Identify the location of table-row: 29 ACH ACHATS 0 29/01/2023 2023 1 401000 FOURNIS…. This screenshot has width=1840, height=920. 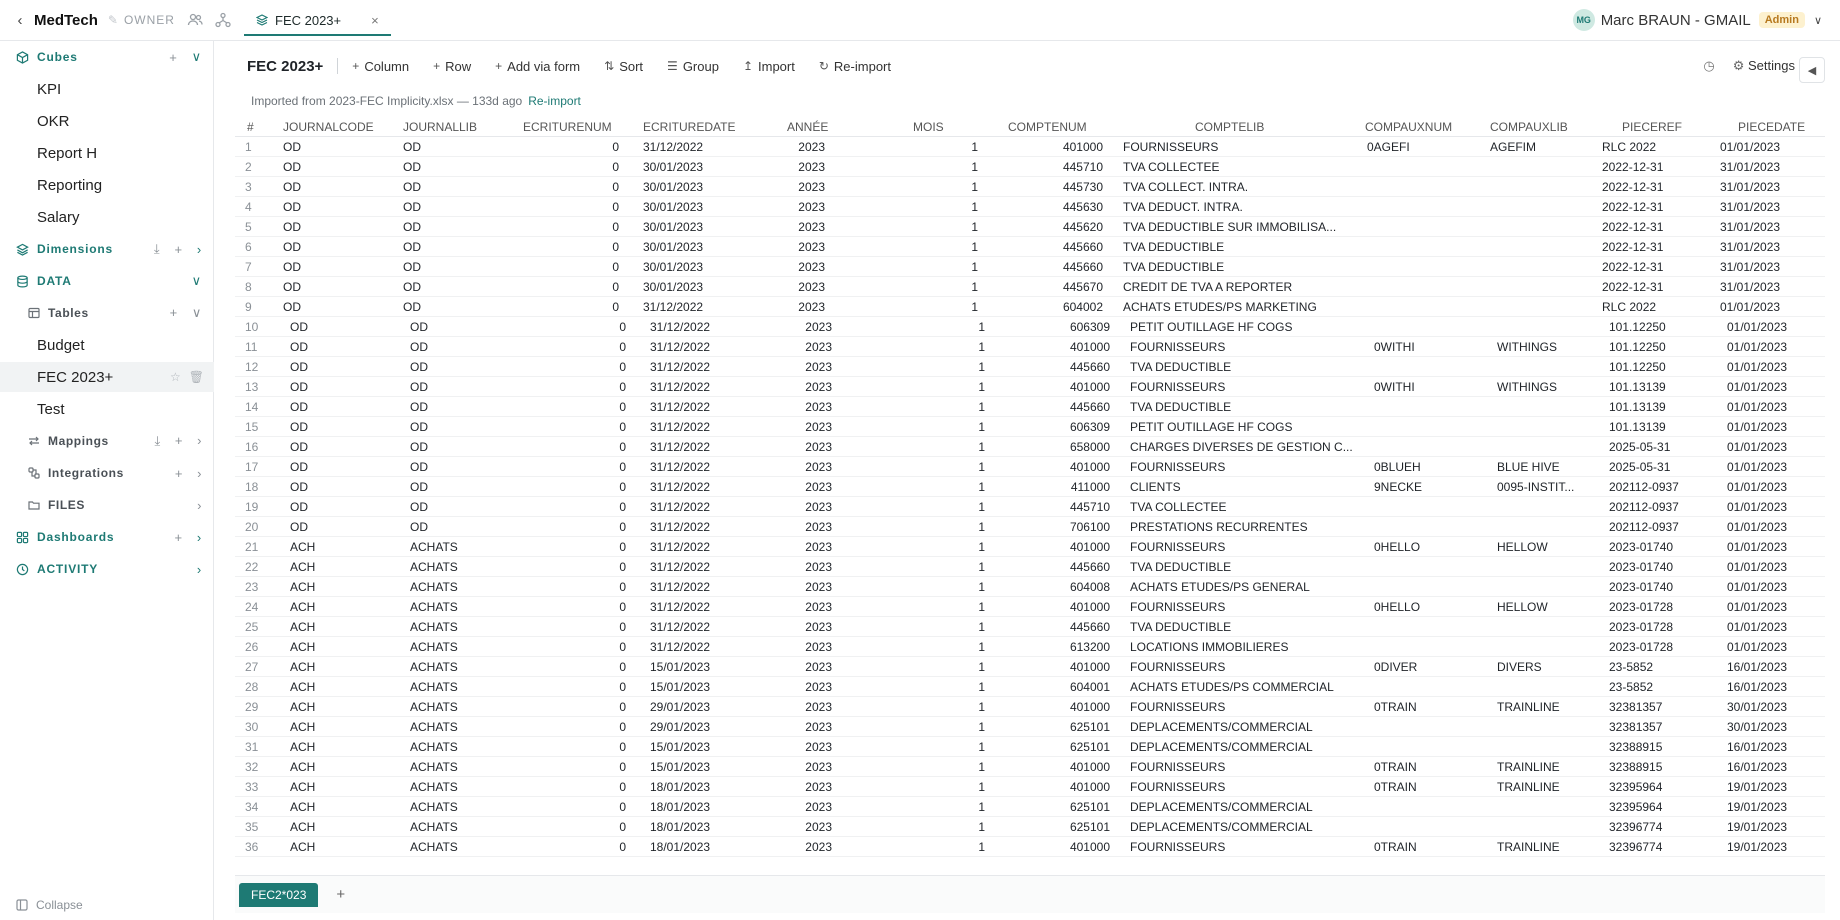
(1030, 707).